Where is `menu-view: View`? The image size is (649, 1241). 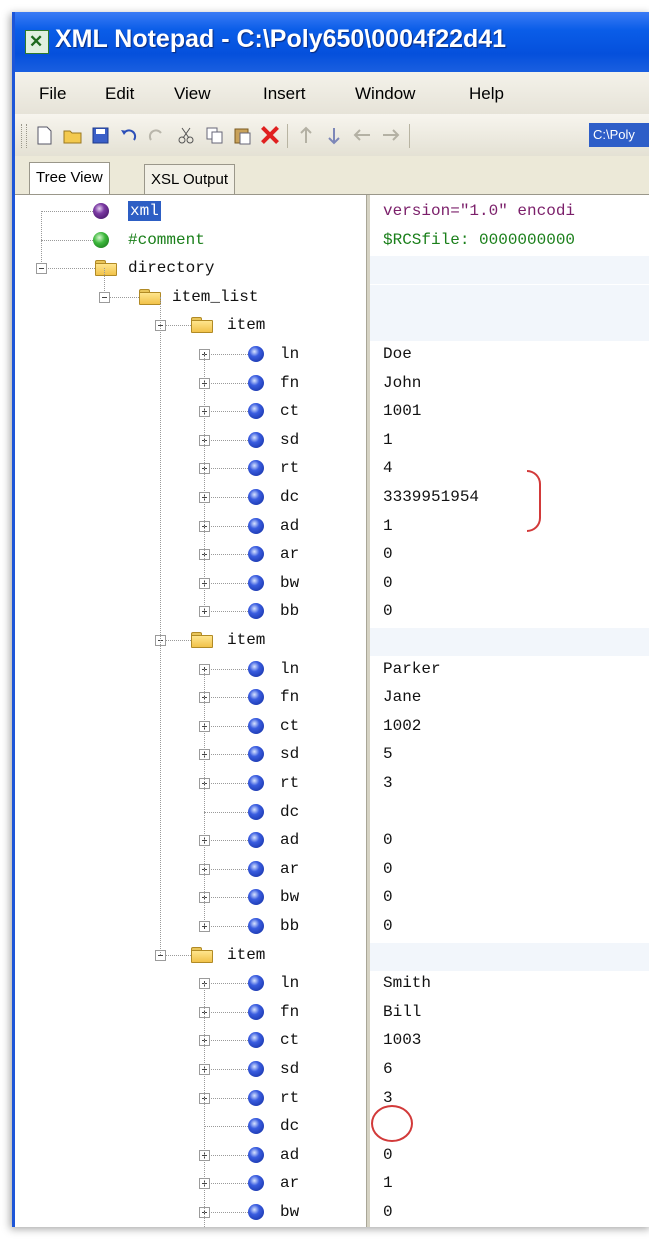
menu-view: View is located at coordinates (192, 94).